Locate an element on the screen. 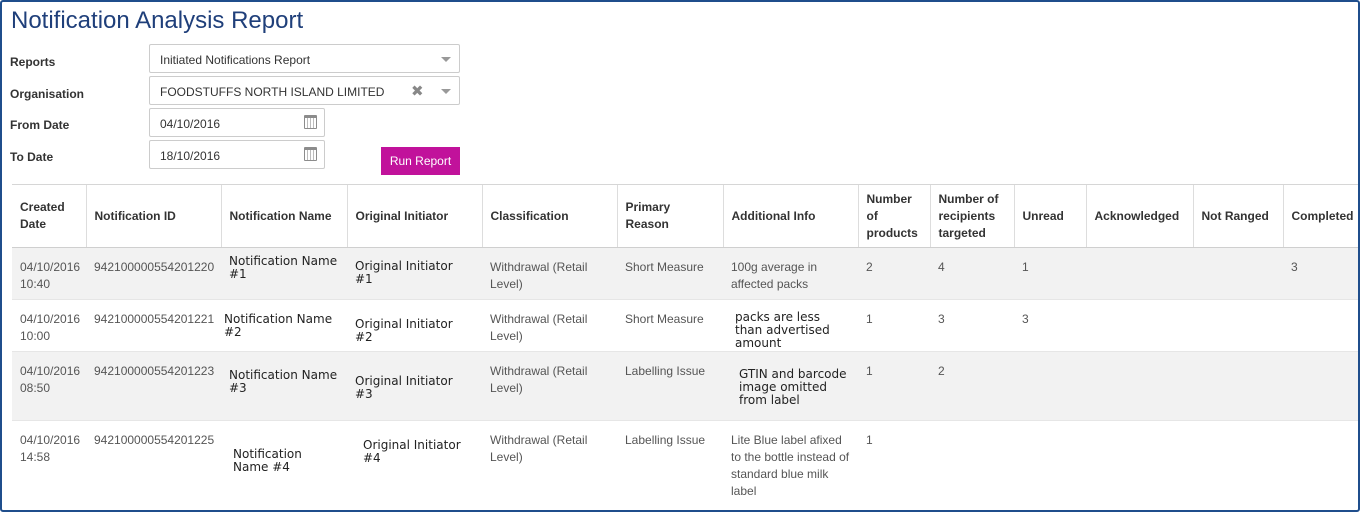 This screenshot has width=1360, height=512. col-notification-id: Notification ID is located at coordinates (153, 216).